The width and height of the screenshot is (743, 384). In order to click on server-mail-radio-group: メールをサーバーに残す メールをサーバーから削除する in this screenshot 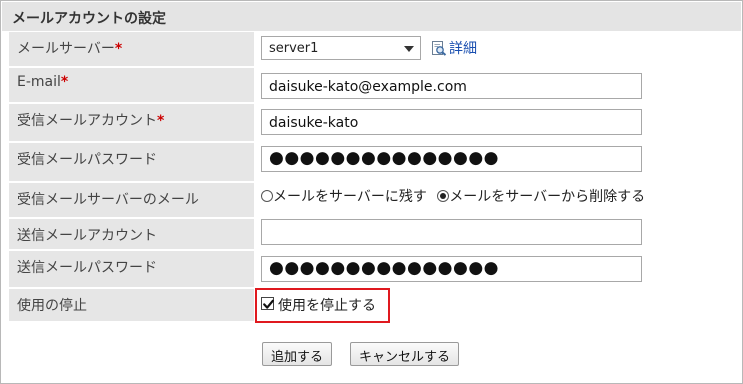, I will do `click(456, 196)`.